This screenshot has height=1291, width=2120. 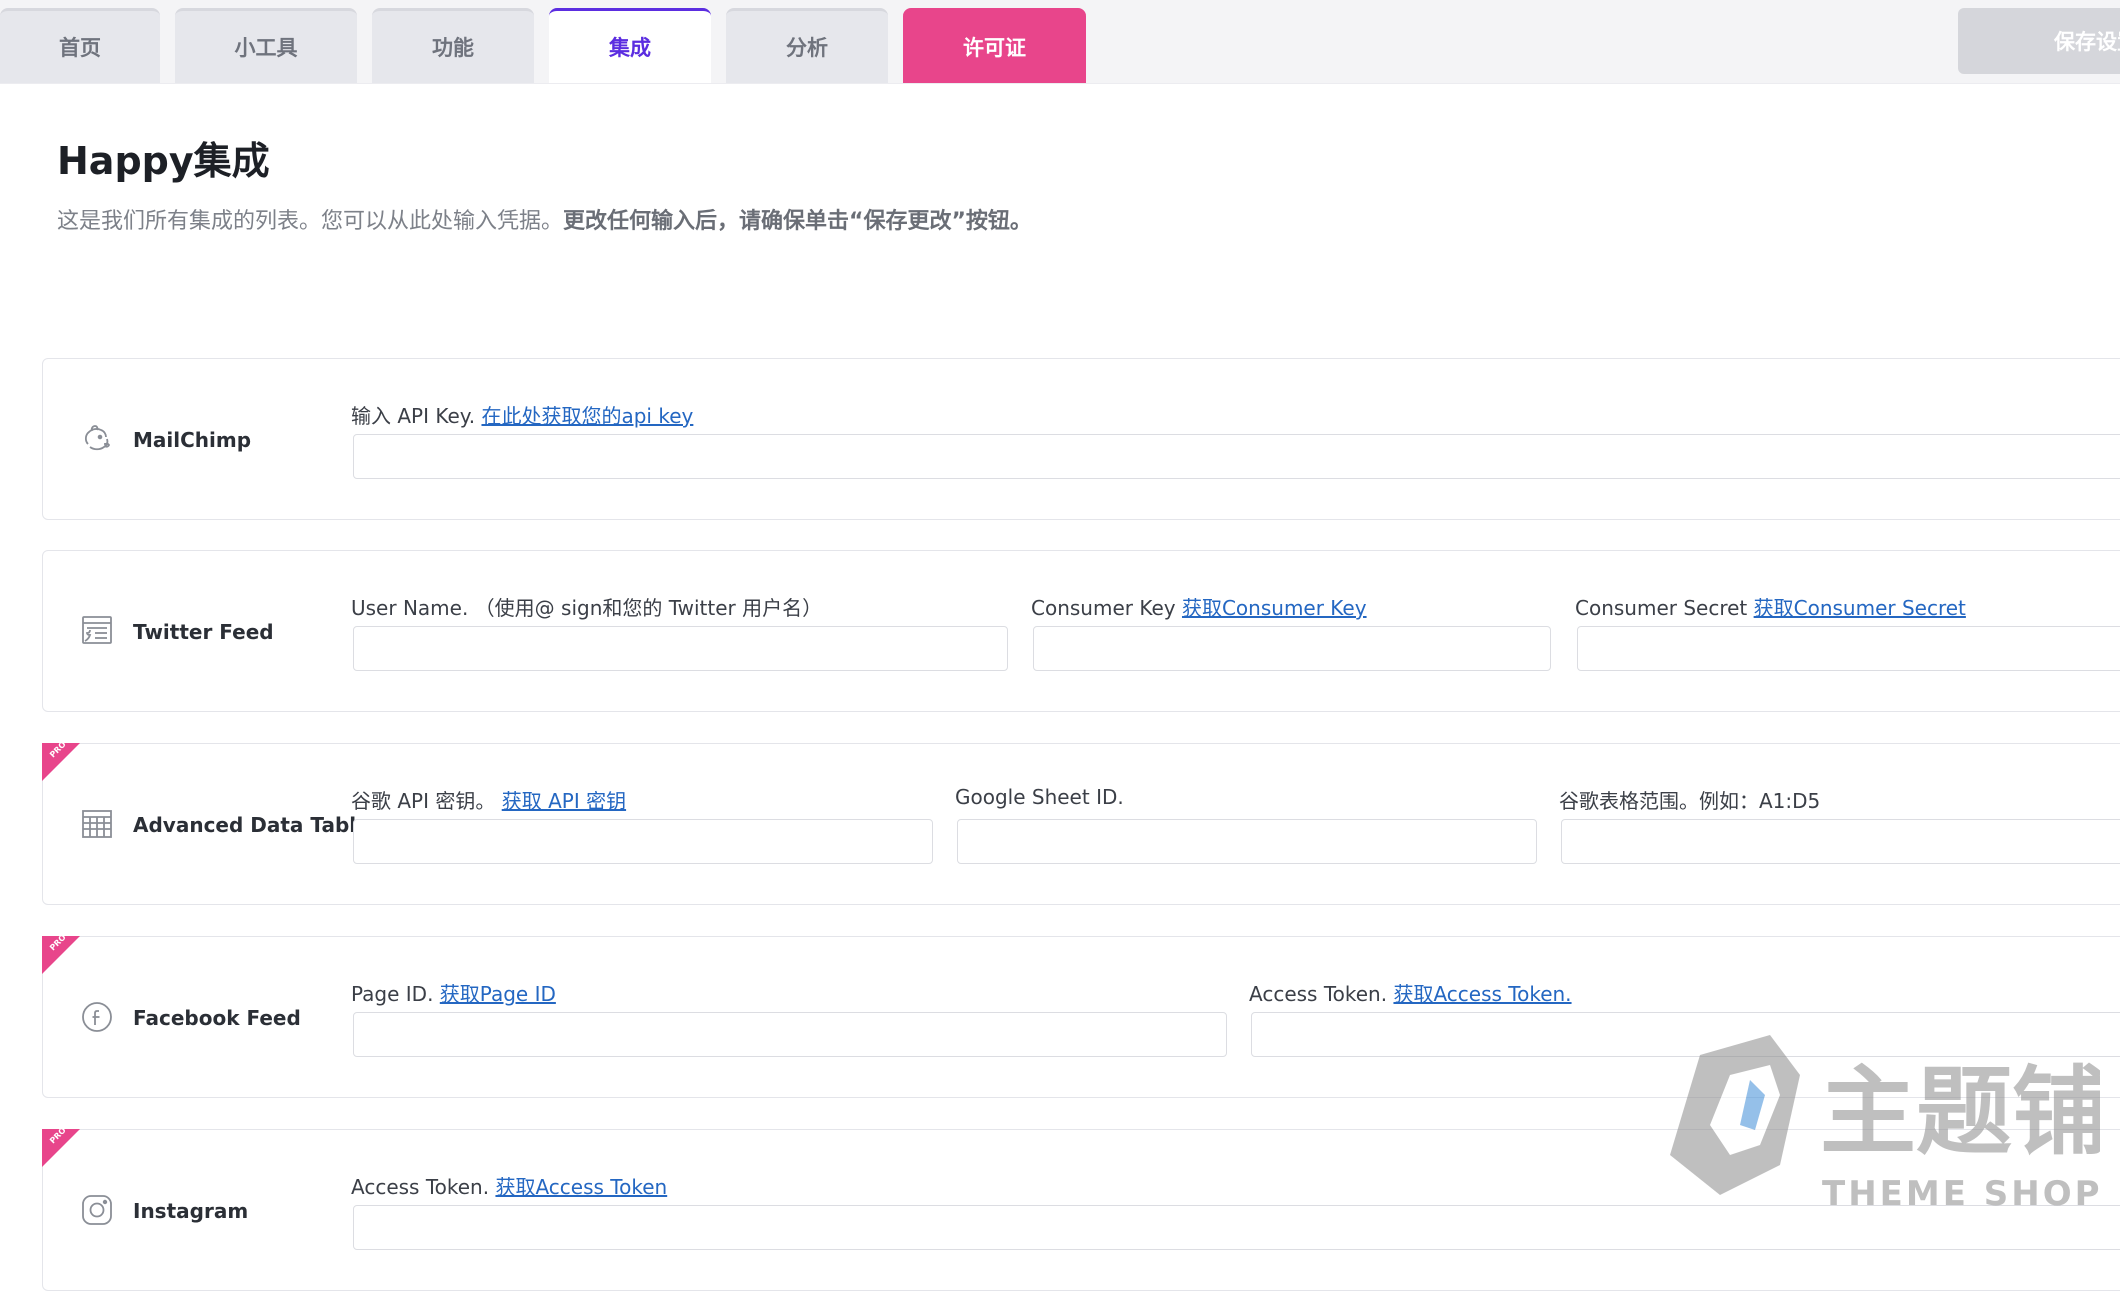 I want to click on twitter-username-input, so click(x=680, y=648).